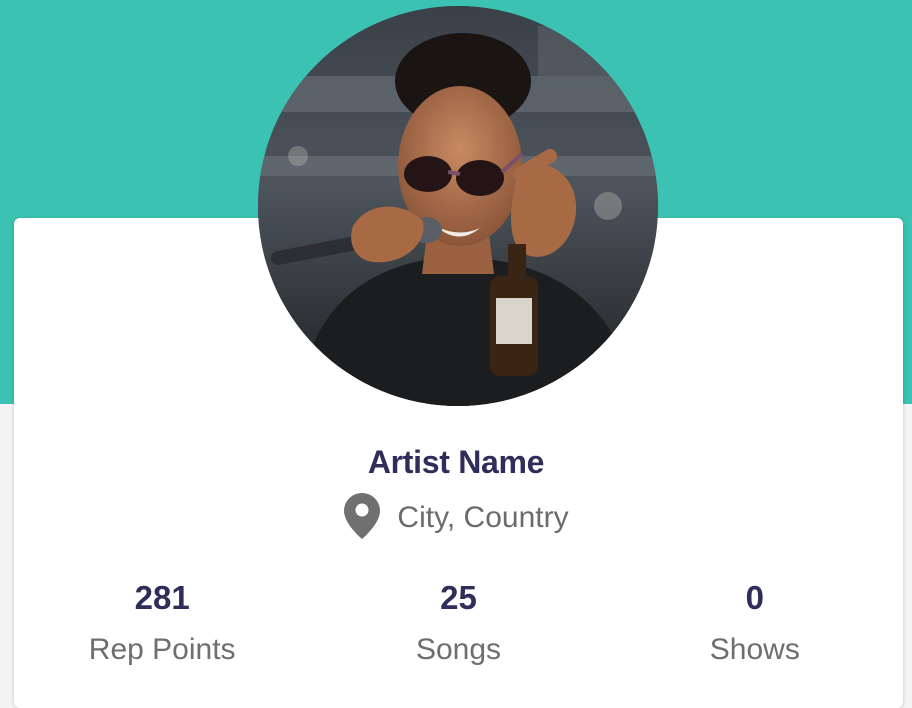 Image resolution: width=912 pixels, height=708 pixels. Describe the element at coordinates (754, 649) in the screenshot. I see `stat-label: Shows` at that location.